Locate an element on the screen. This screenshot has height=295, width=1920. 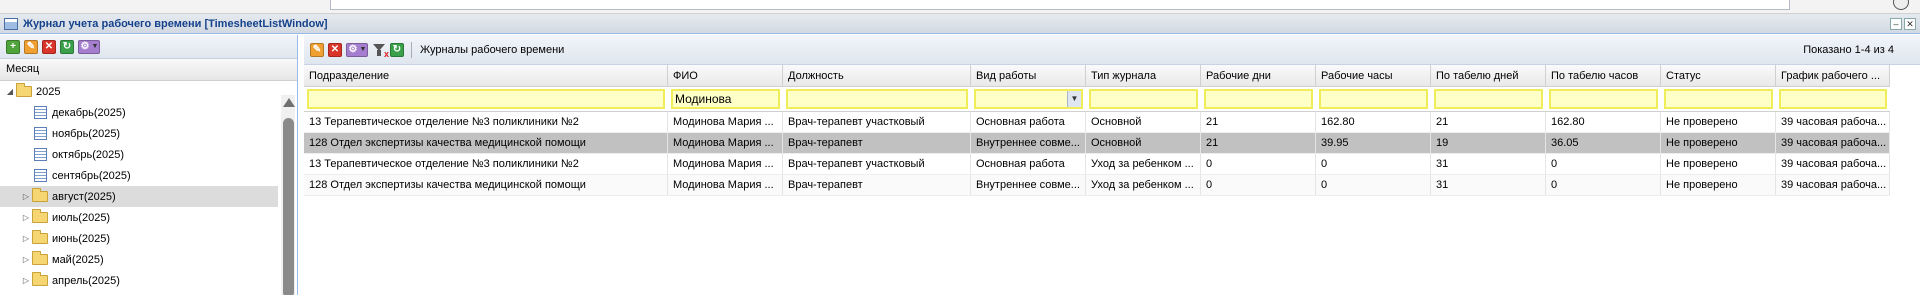
tree-node-month: сентябрь(2025) is located at coordinates (139, 175).